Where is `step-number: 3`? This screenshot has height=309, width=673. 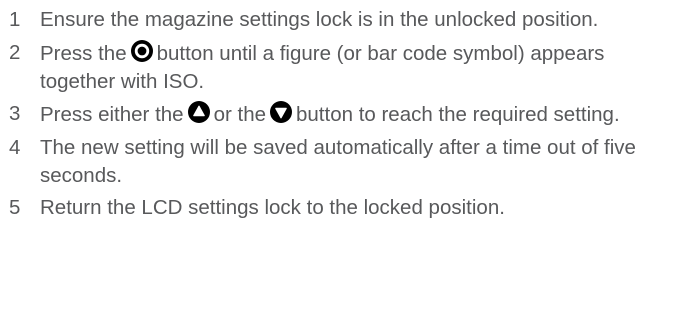
step-number: 3 is located at coordinates (15, 113).